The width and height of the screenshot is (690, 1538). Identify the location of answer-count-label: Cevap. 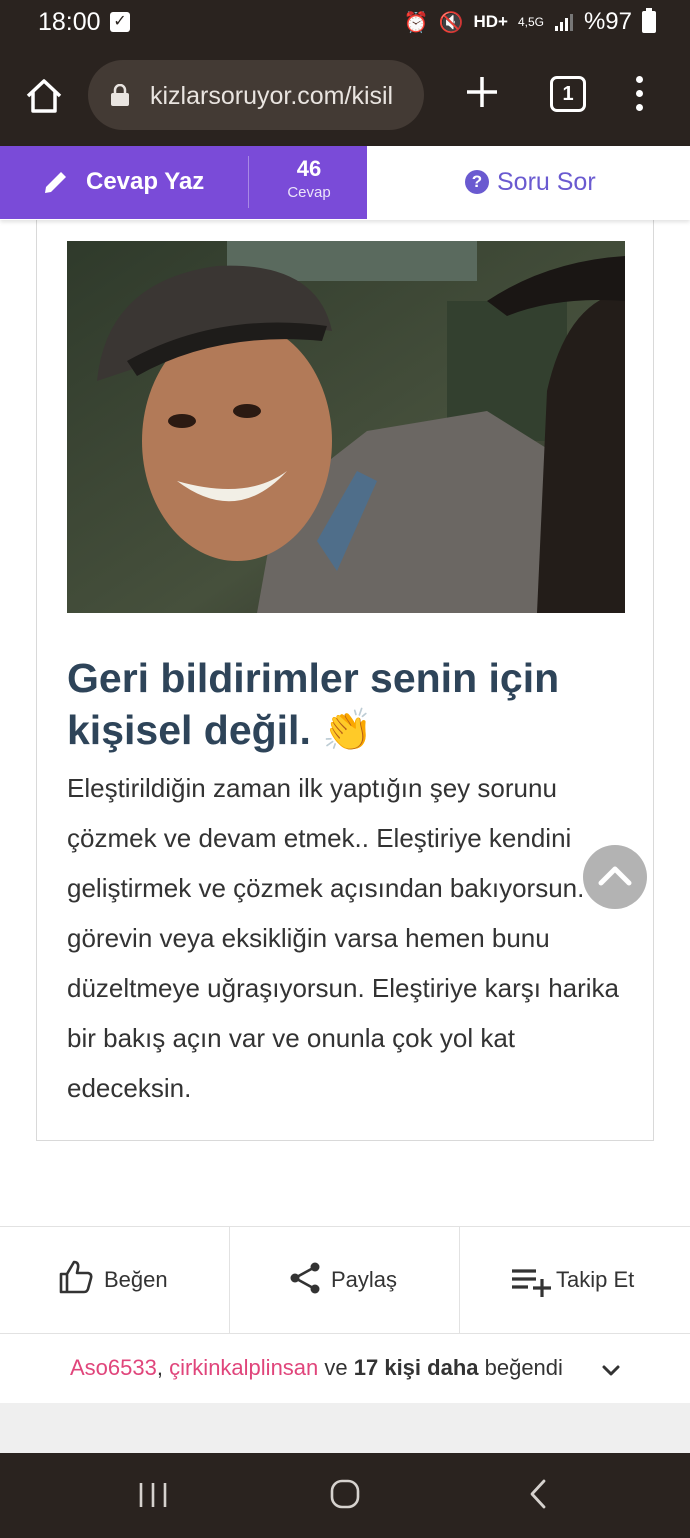
(309, 192).